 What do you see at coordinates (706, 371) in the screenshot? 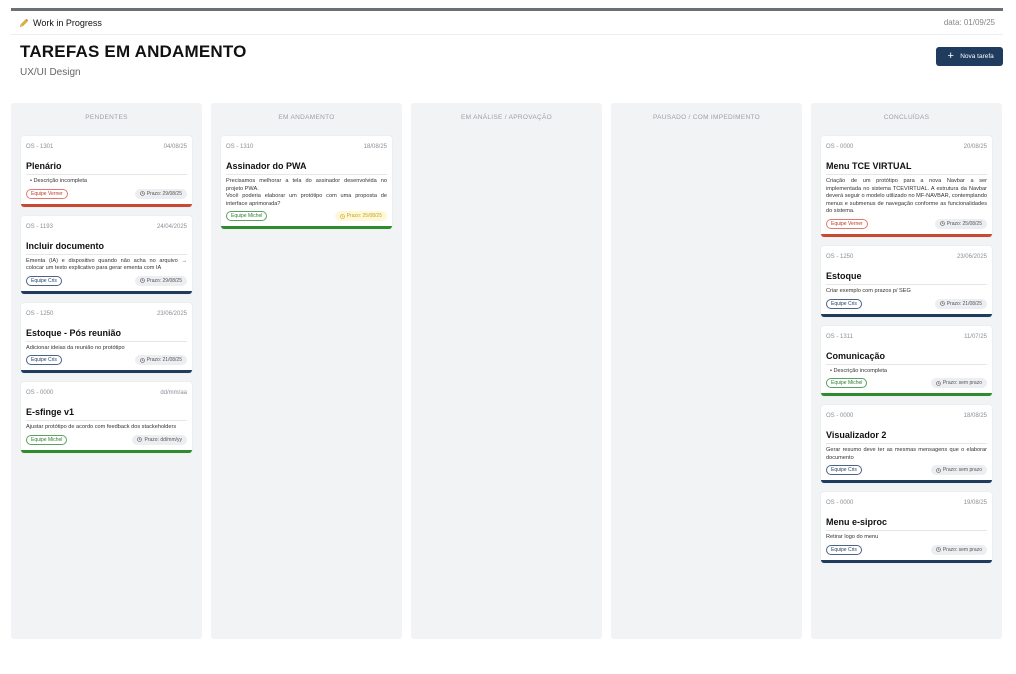
I see `kanban-column: PAUSADO / COM IMPEDIMENTO` at bounding box center [706, 371].